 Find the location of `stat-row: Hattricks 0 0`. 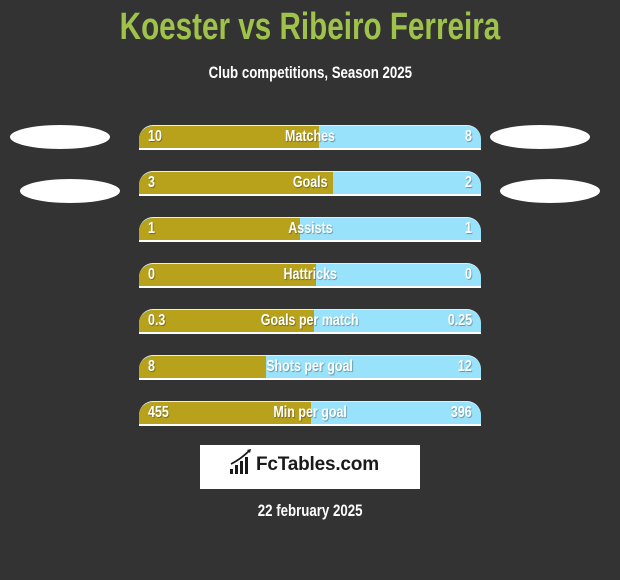

stat-row: Hattricks 0 0 is located at coordinates (310, 275).